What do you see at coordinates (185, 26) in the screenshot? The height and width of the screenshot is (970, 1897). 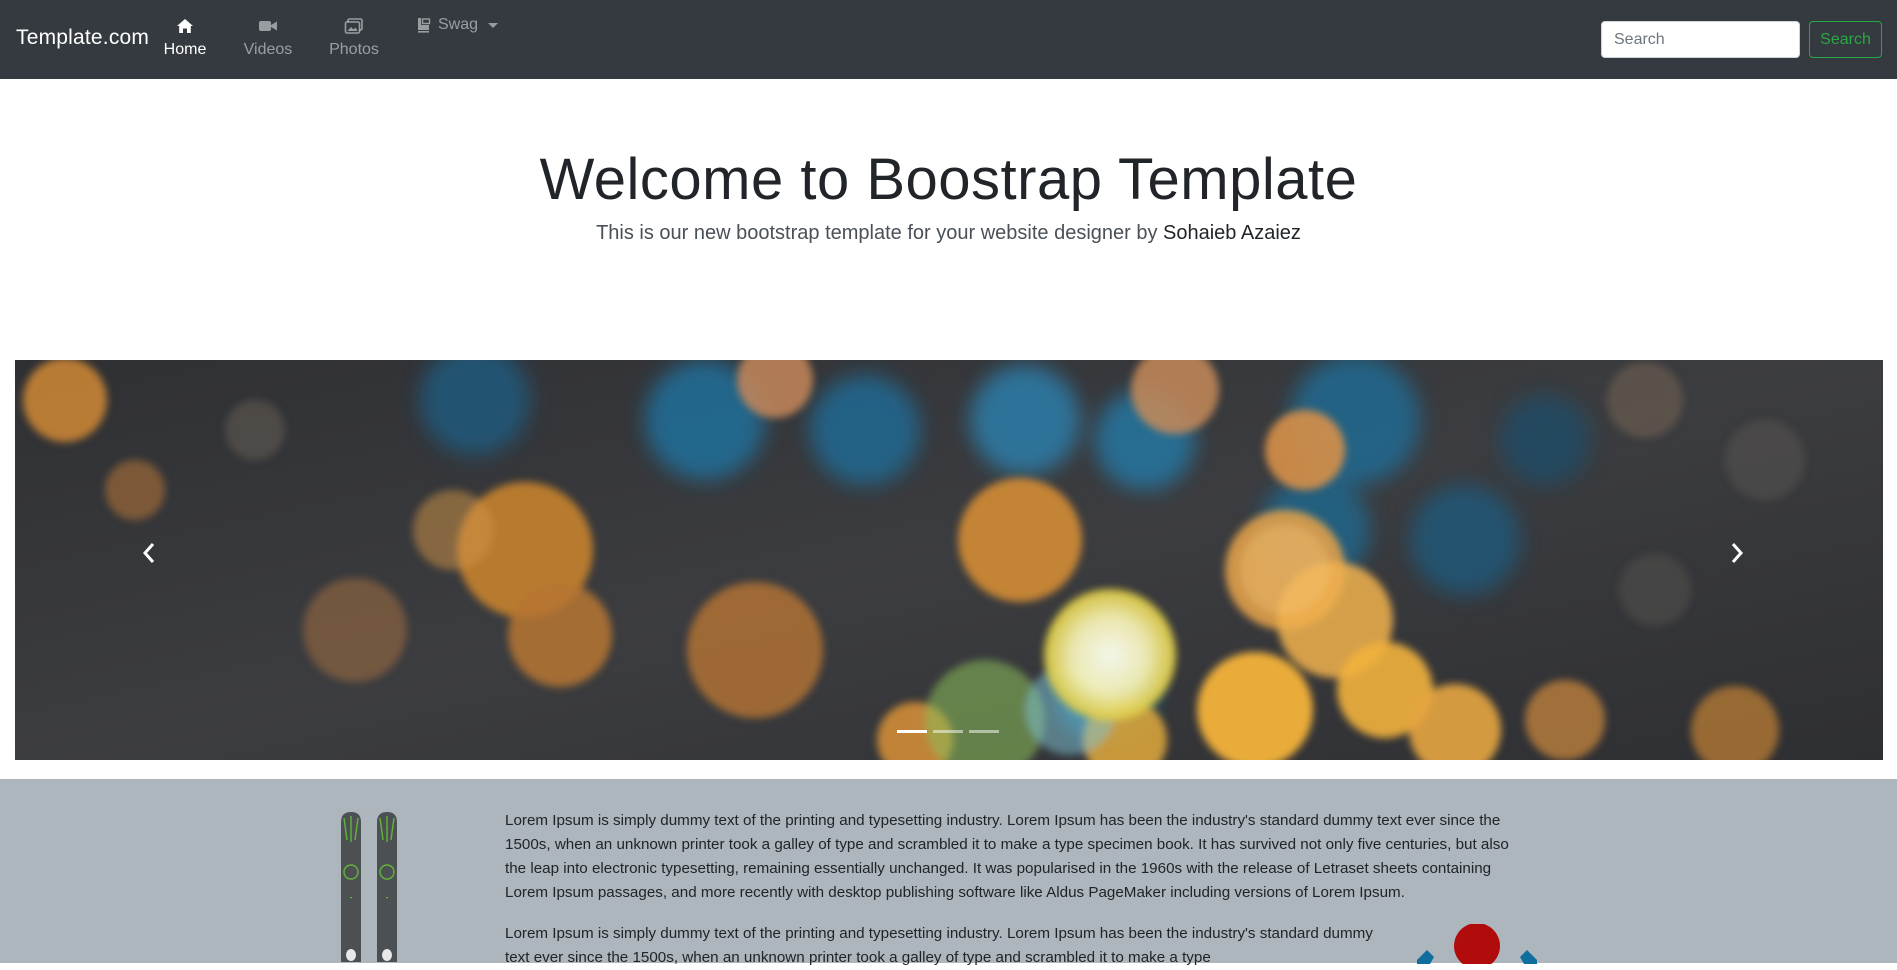 I see `home-icon` at bounding box center [185, 26].